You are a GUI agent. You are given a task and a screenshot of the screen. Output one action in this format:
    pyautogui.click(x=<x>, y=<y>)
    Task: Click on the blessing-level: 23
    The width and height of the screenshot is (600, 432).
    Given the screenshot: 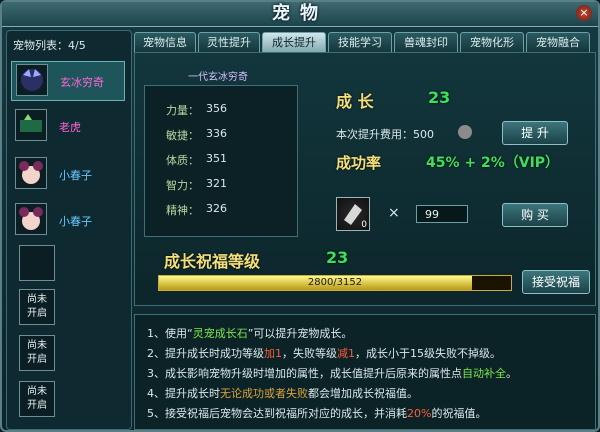 What is the action you would take?
    pyautogui.click(x=337, y=257)
    